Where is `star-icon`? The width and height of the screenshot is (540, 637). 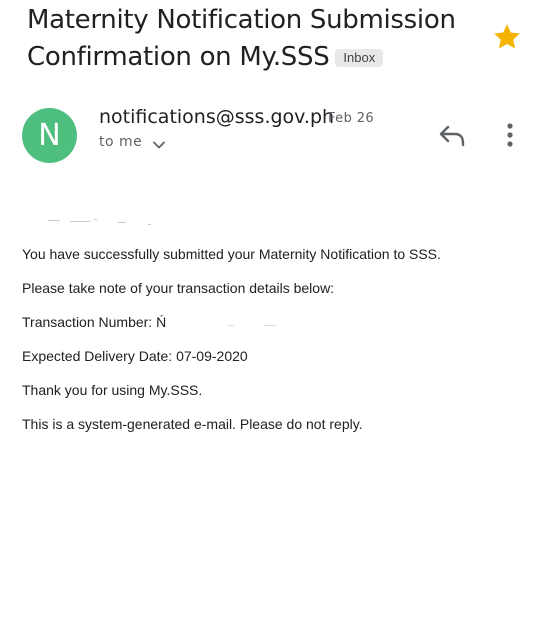
star-icon is located at coordinates (507, 37).